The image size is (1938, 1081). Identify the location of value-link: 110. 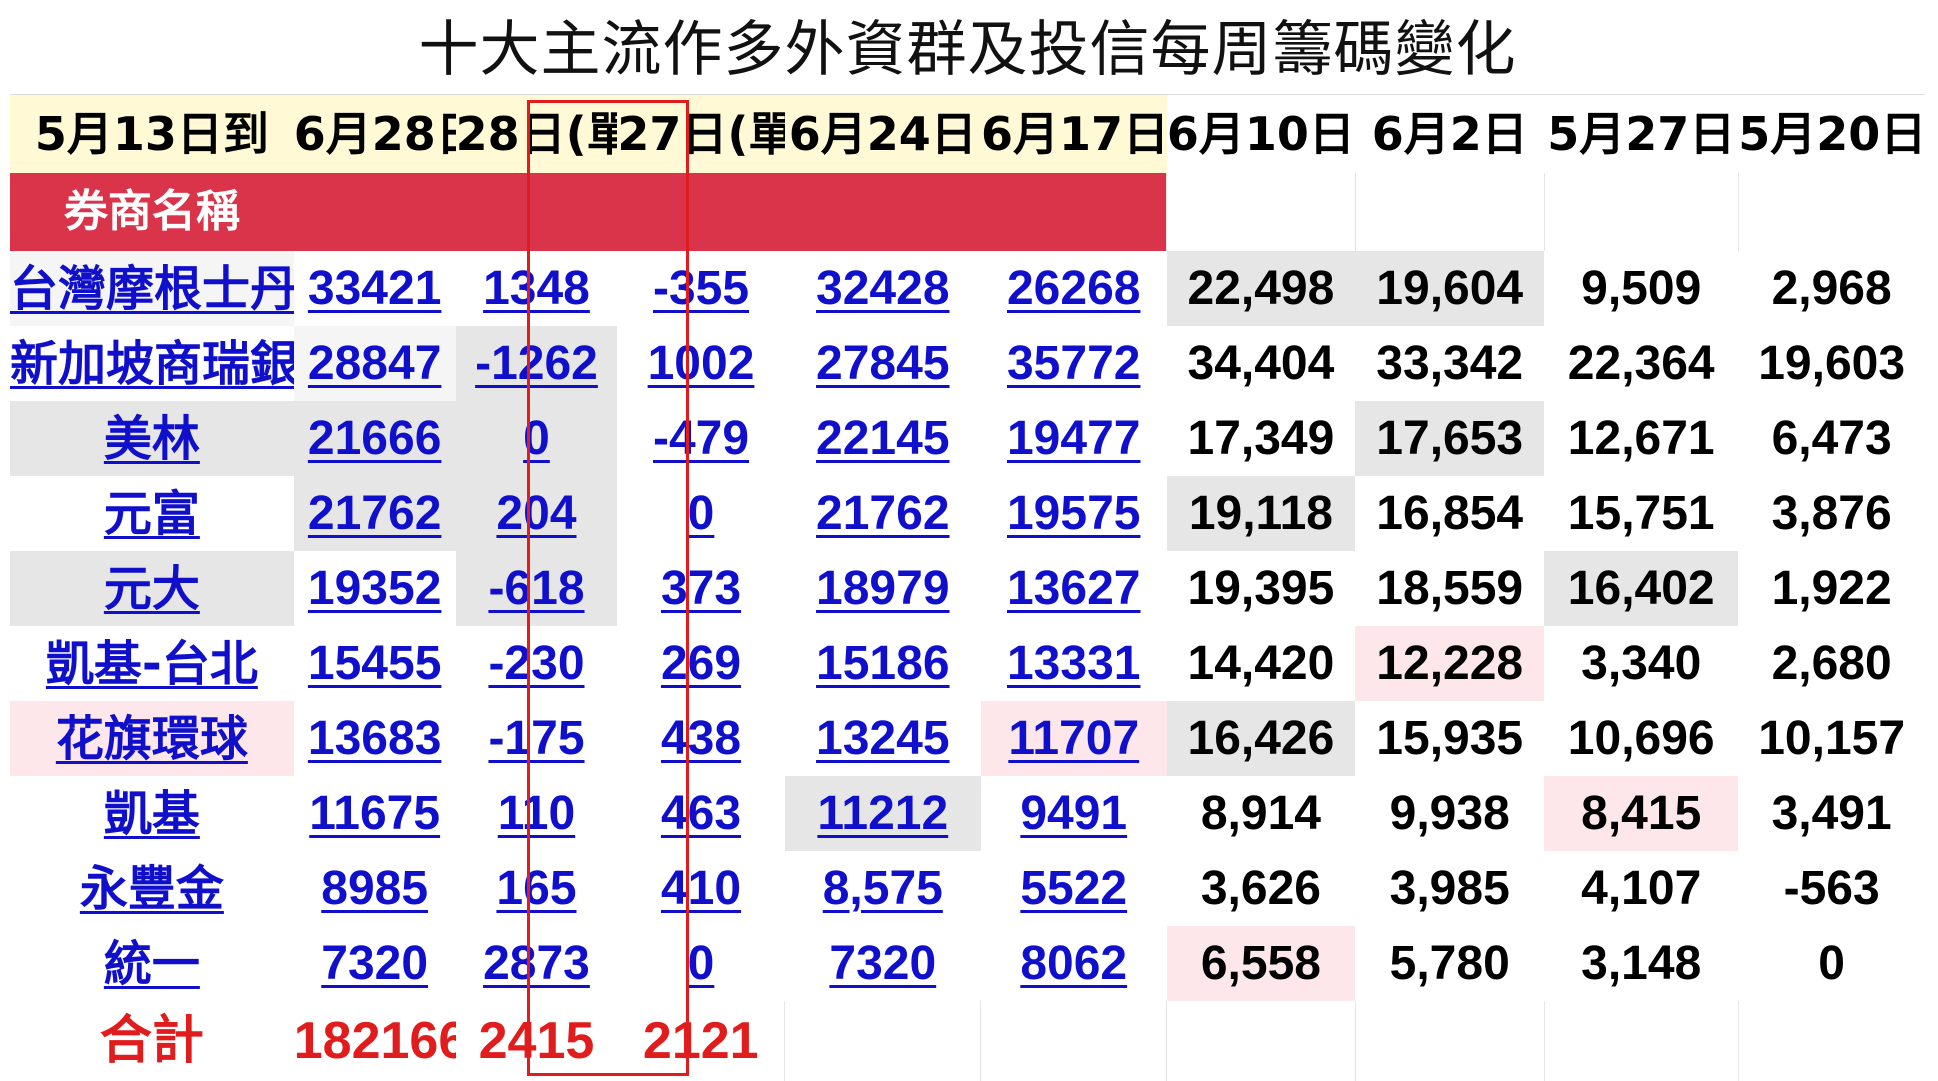
(536, 813).